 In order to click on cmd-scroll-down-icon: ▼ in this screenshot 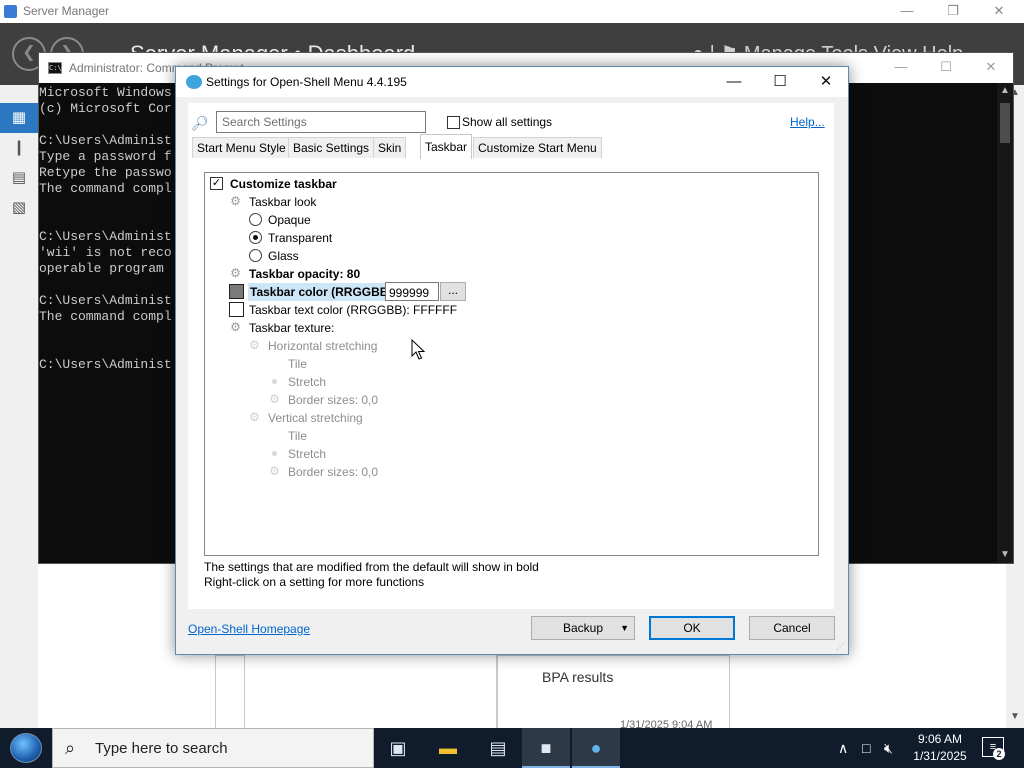, I will do `click(1005, 555)`.